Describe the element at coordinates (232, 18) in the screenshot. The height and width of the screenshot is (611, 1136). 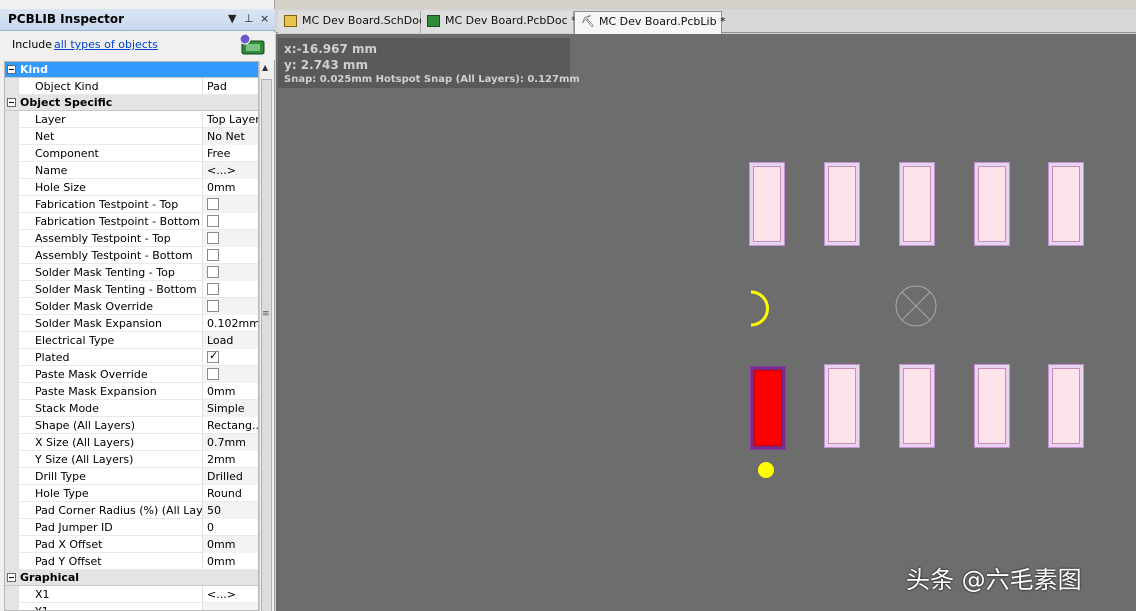
I see `panel-menu-icon: ▼` at that location.